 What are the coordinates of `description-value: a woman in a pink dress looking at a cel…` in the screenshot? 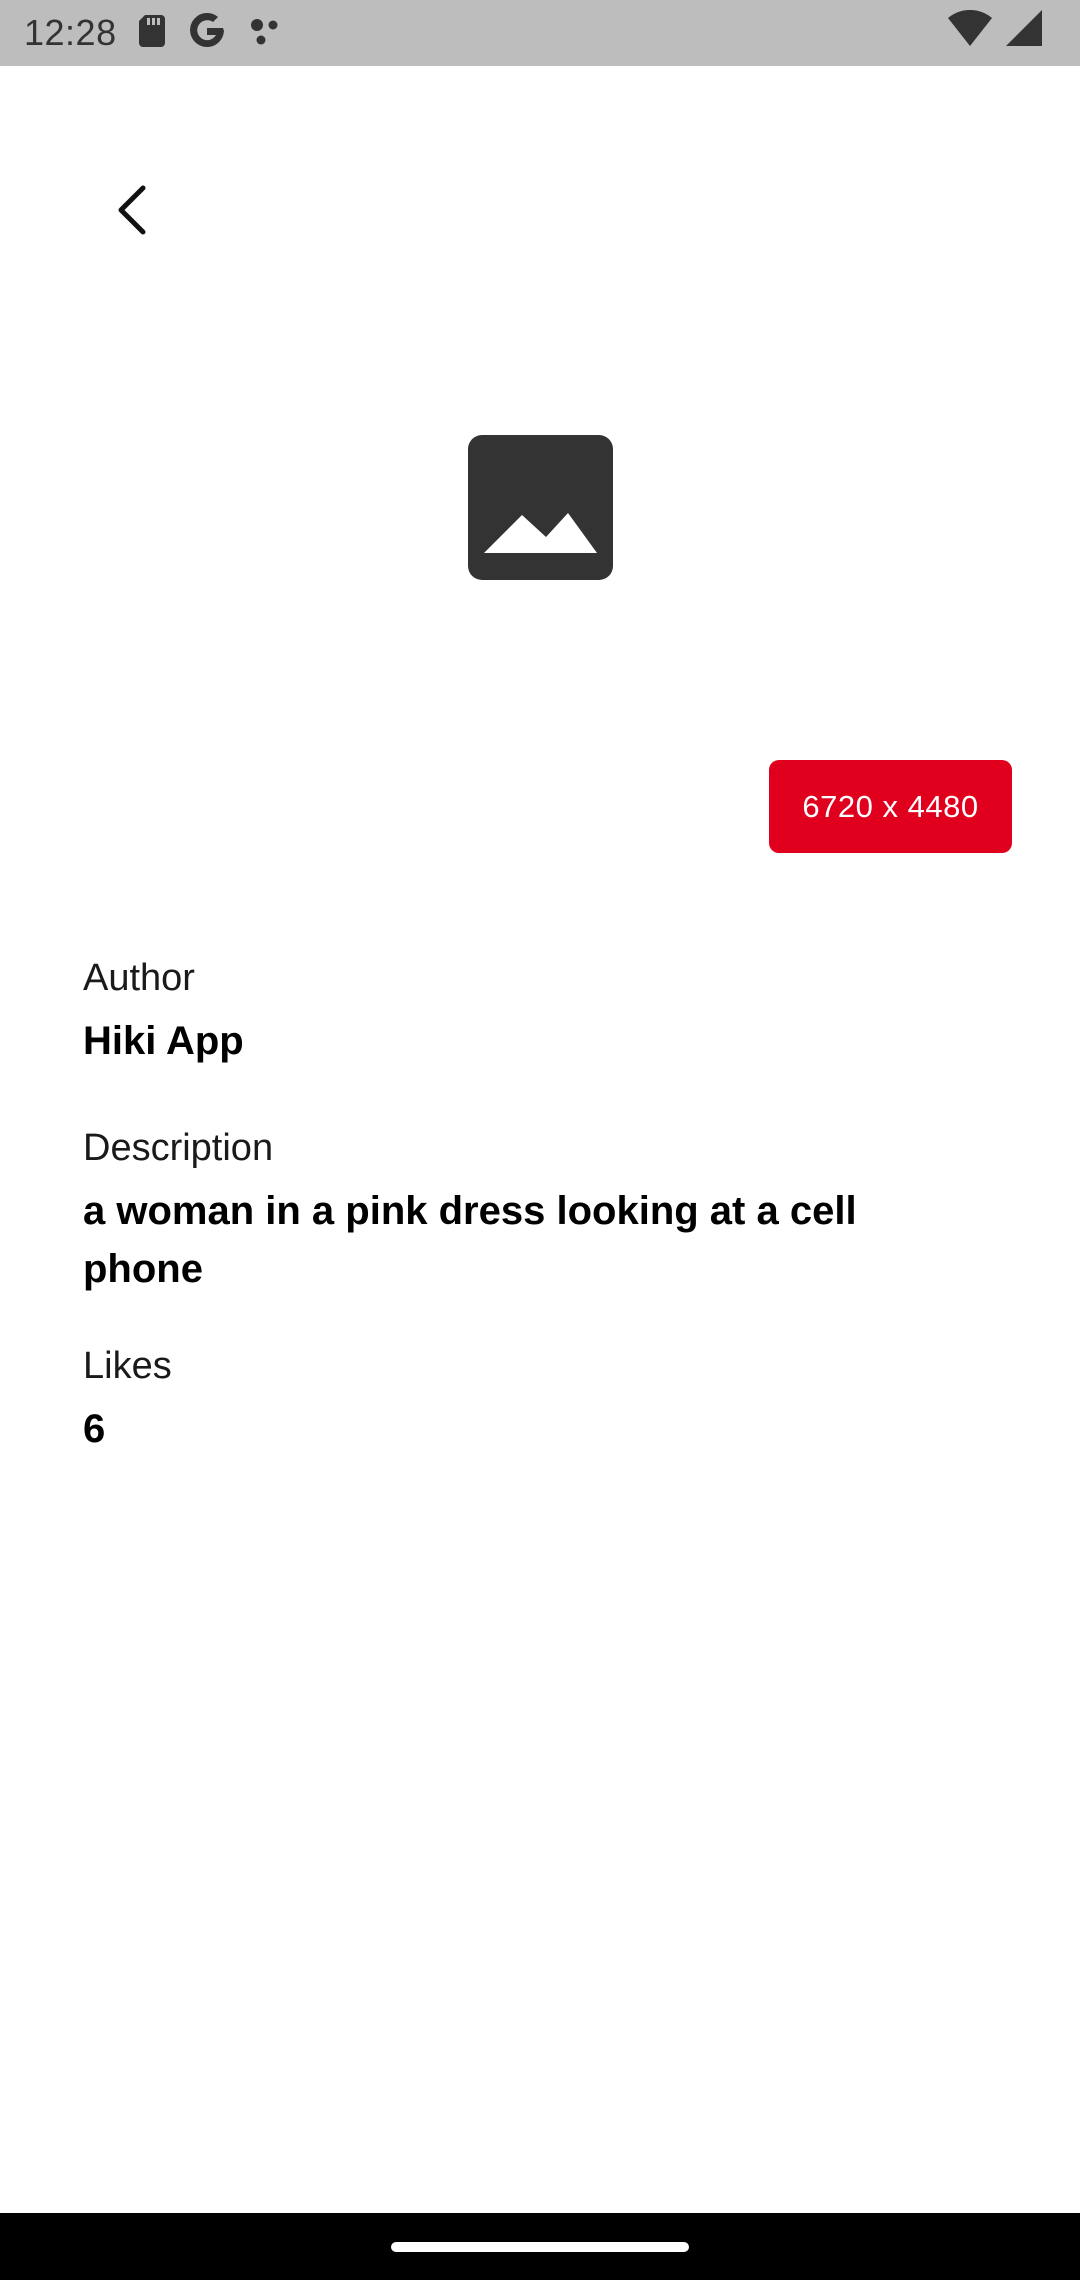 It's located at (470, 1240).